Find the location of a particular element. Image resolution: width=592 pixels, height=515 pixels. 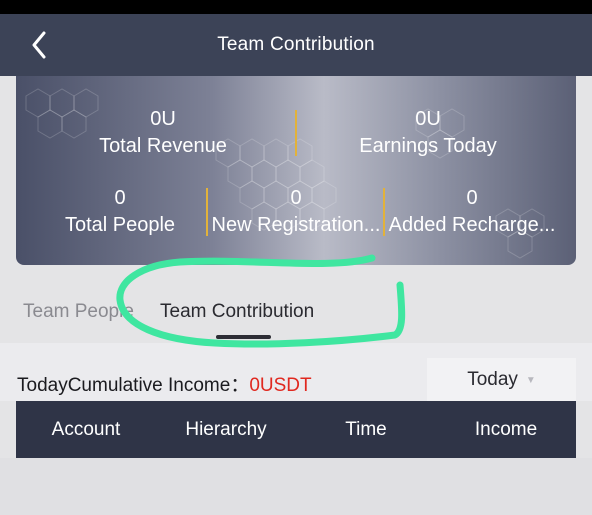

stat-label: Total People is located at coordinates (120, 225).